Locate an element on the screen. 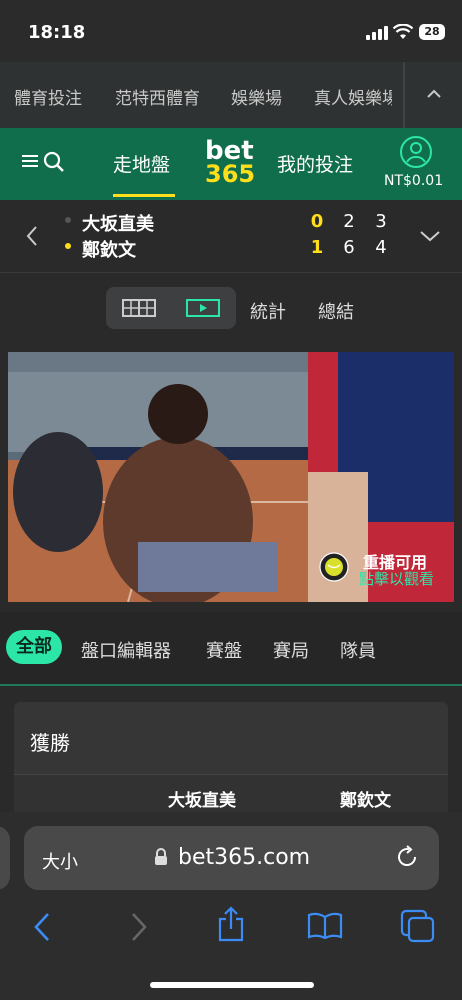 The image size is (462, 1000). chevron-up-icon is located at coordinates (434, 94).